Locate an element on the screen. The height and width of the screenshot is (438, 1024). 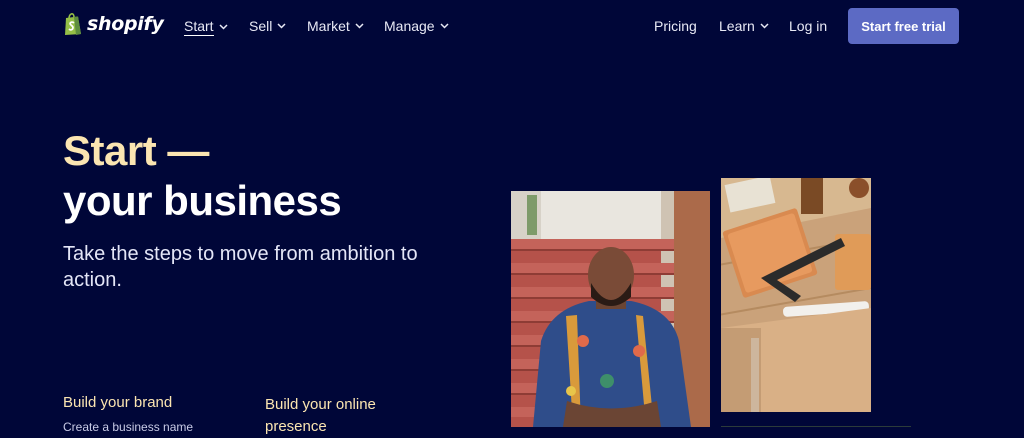
nav-start: Start is located at coordinates (206, 27).